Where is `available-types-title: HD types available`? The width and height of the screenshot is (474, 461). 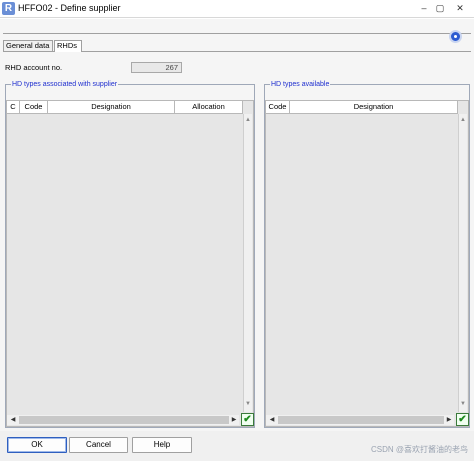 available-types-title: HD types available is located at coordinates (300, 84).